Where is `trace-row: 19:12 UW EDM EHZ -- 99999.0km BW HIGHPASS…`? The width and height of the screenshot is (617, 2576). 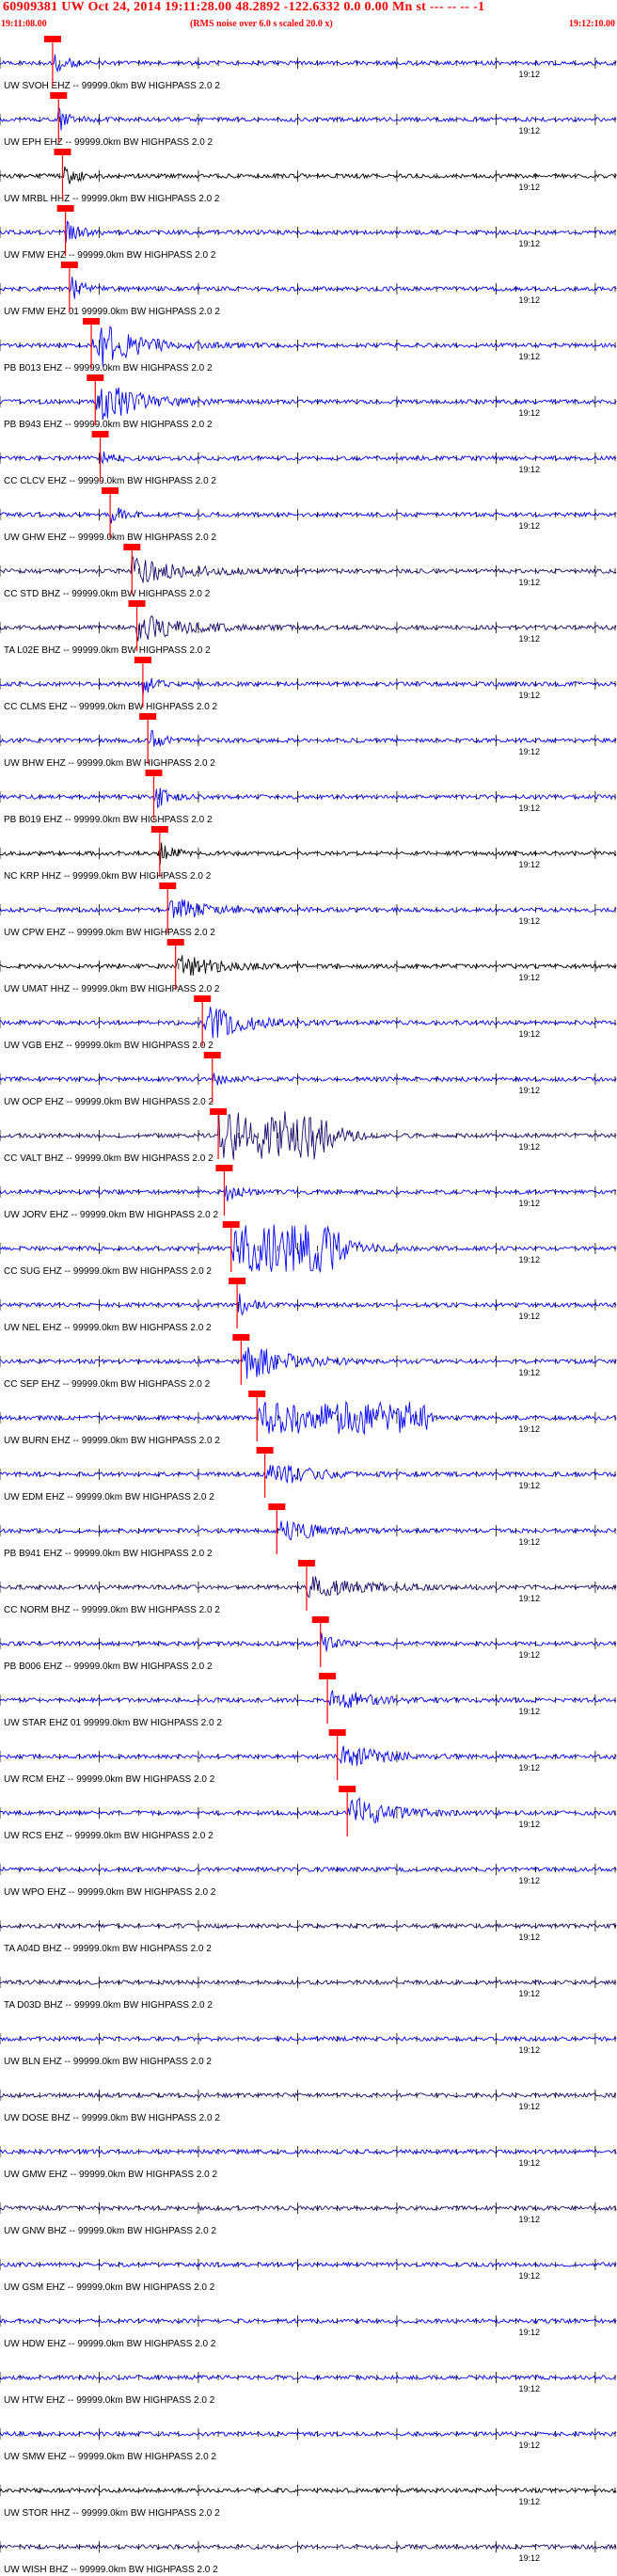
trace-row: 19:12 UW EDM EHZ -- 99999.0km BW HIGHPASS… is located at coordinates (308, 1475).